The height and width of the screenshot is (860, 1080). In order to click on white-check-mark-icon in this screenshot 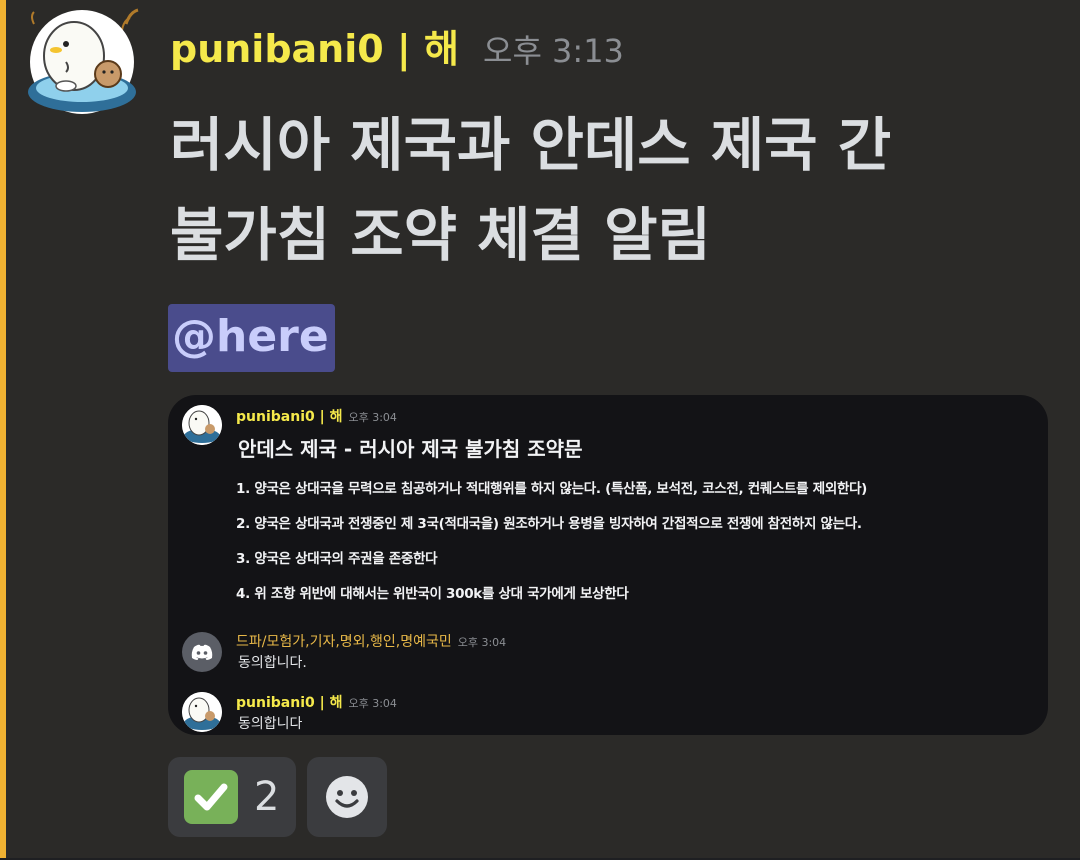, I will do `click(211, 797)`.